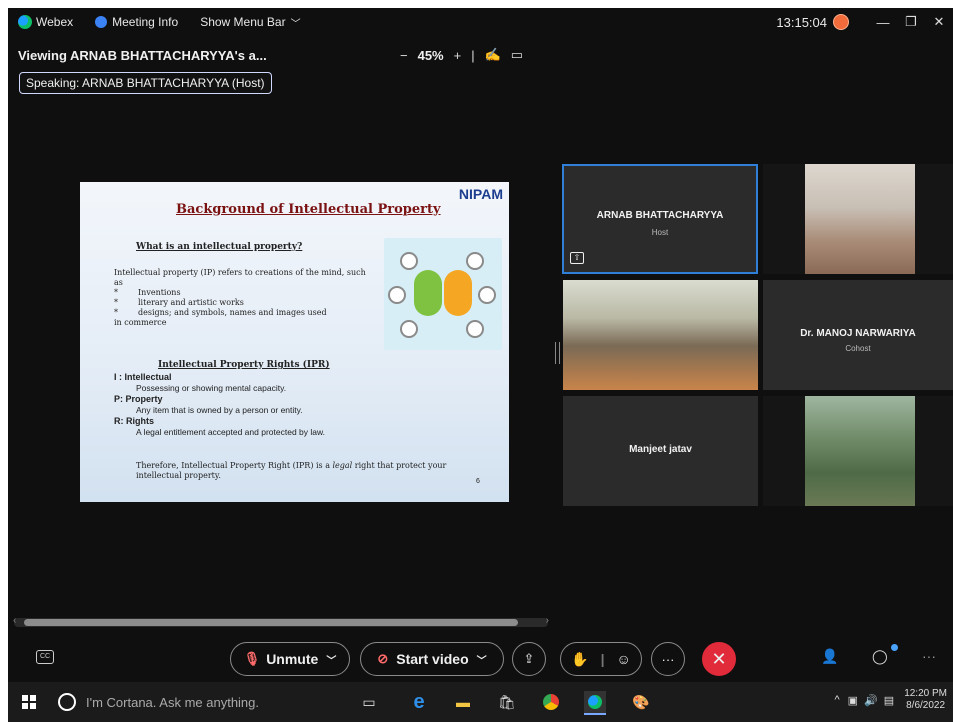 Image resolution: width=953 pixels, height=722 pixels. Describe the element at coordinates (929, 656) in the screenshot. I see `more-panels-icon: ···` at that location.